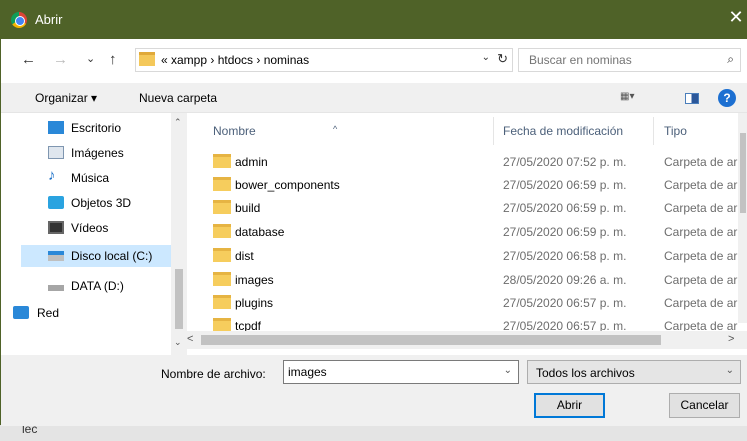 The height and width of the screenshot is (441, 747). What do you see at coordinates (730, 59) in the screenshot?
I see `search-icon: ⌕` at bounding box center [730, 59].